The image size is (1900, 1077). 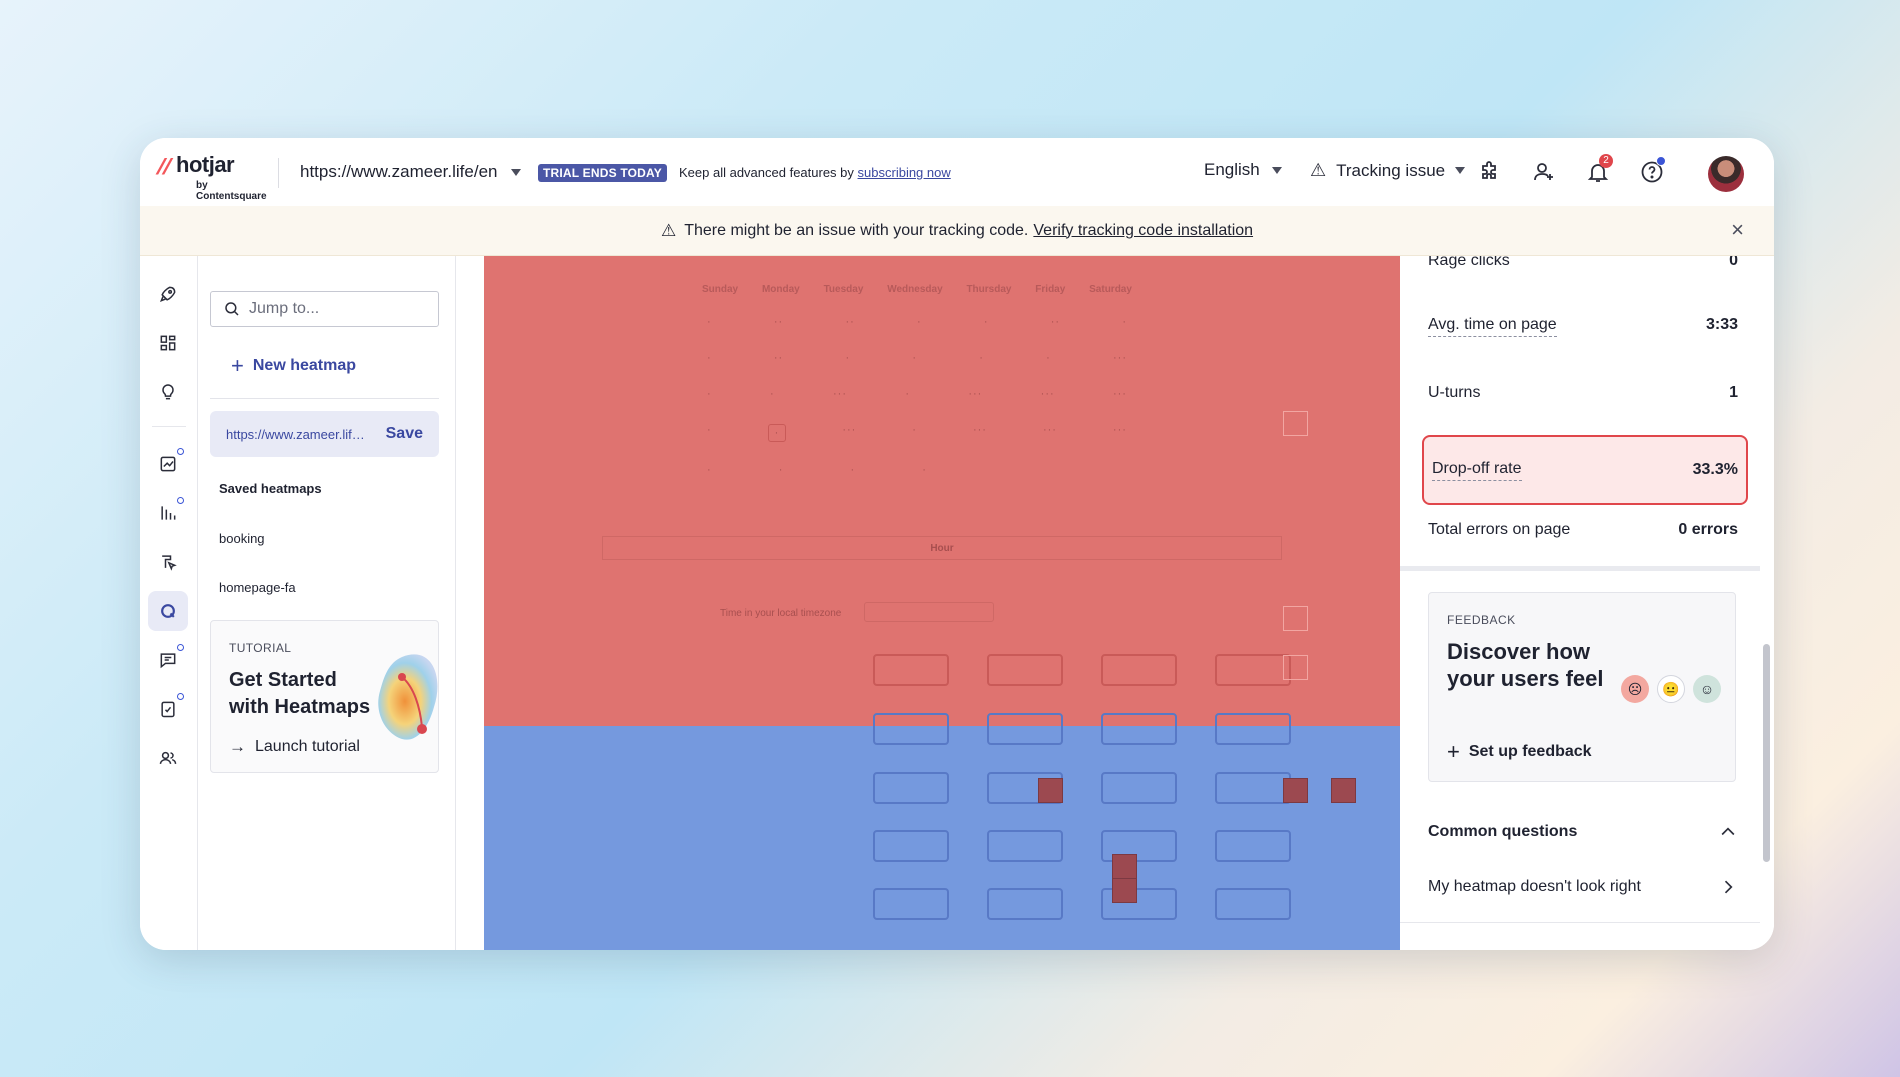 I want to click on saved-heatmap-item: booking, so click(x=242, y=538).